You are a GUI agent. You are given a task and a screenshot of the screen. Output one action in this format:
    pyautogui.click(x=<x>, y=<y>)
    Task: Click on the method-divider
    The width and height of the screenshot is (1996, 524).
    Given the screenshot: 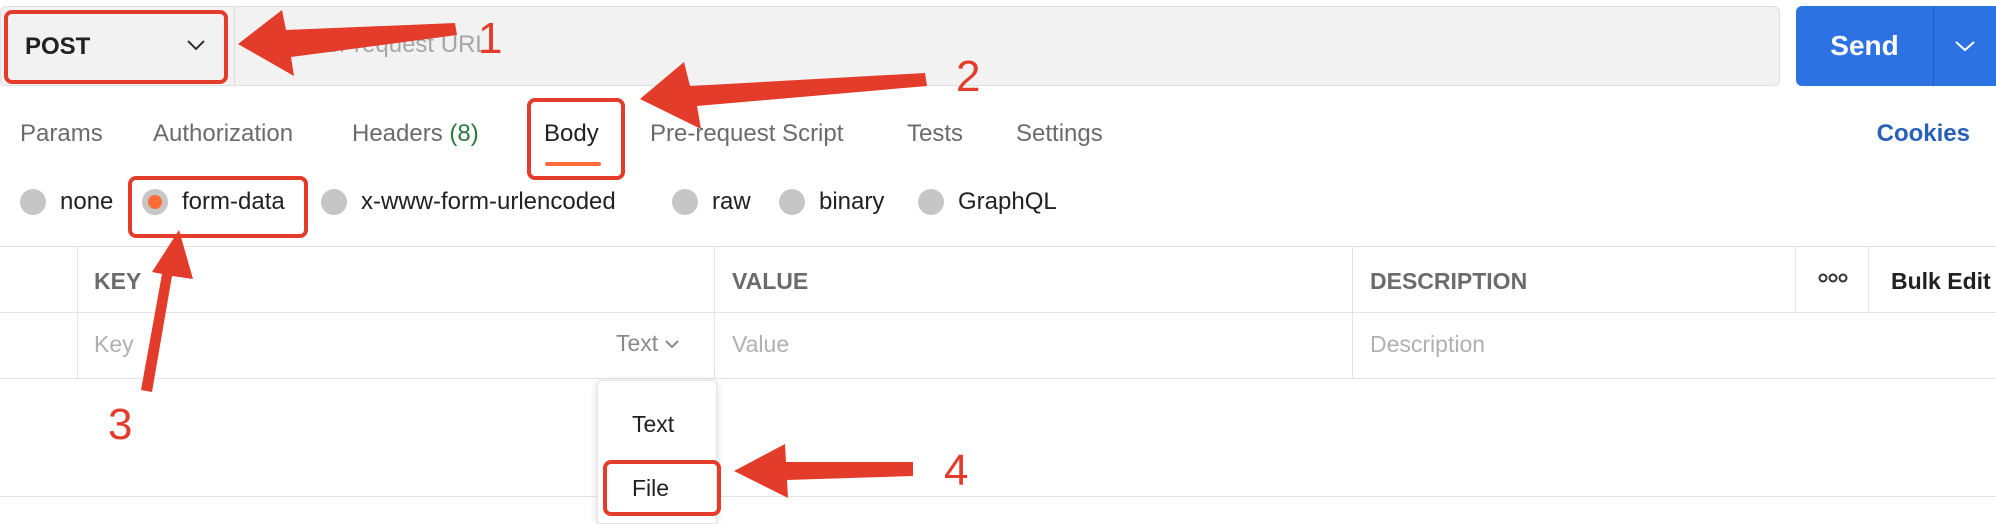 What is the action you would take?
    pyautogui.click(x=234, y=46)
    